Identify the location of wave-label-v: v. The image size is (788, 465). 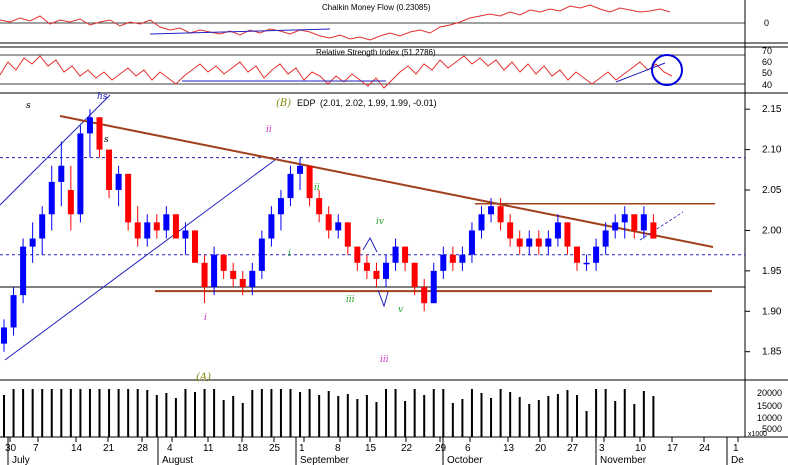
(400, 310).